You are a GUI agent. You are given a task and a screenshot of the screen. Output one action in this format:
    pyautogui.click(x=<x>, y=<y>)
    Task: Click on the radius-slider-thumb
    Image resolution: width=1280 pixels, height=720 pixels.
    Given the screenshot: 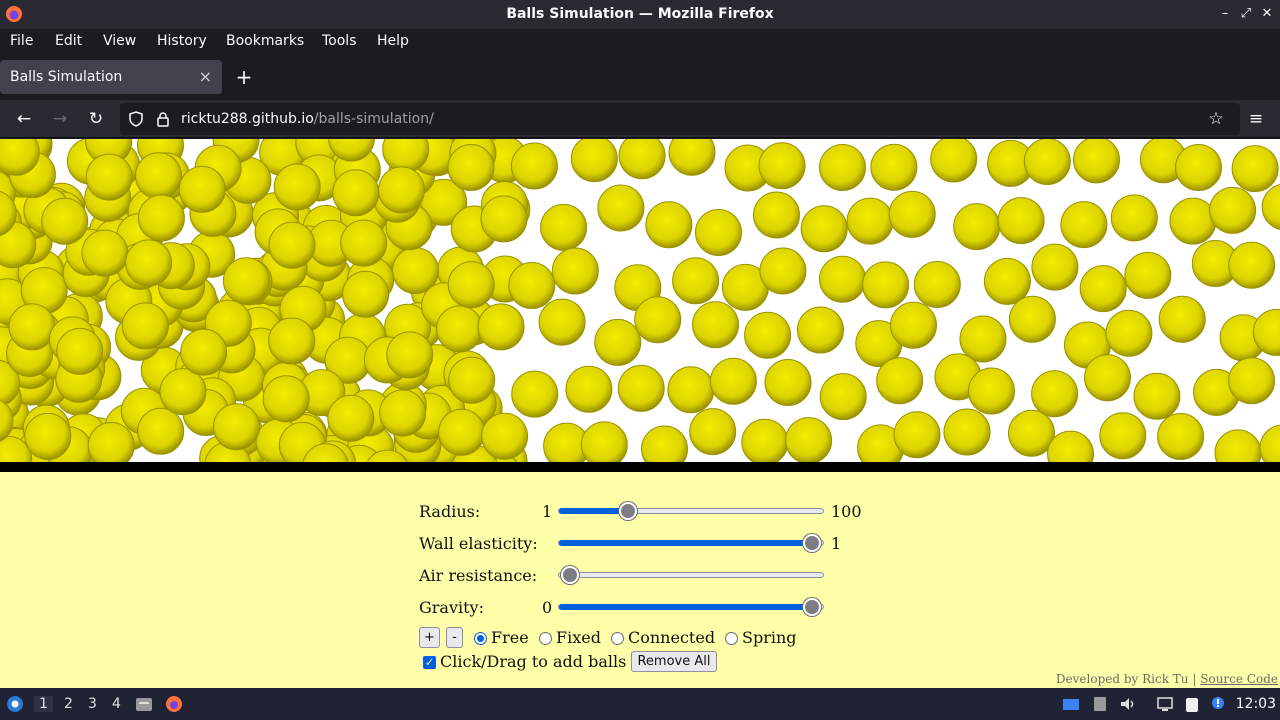 What is the action you would take?
    pyautogui.click(x=627, y=511)
    